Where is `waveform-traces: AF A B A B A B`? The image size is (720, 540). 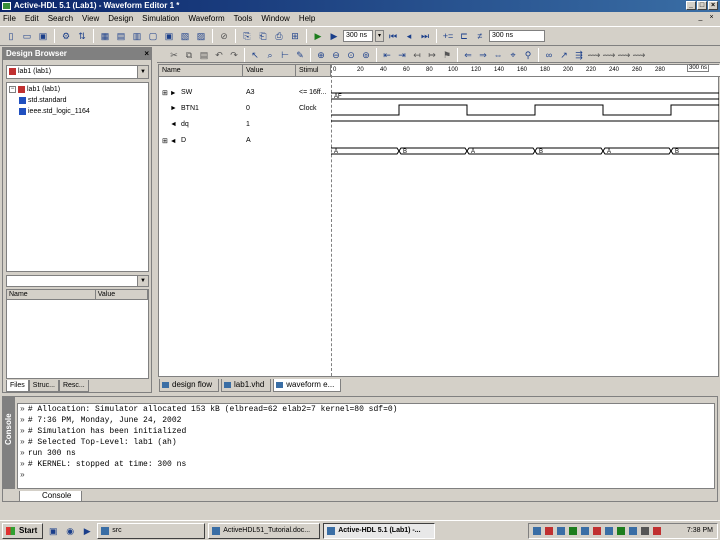 waveform-traces: AF A B A B A B is located at coordinates (525, 128).